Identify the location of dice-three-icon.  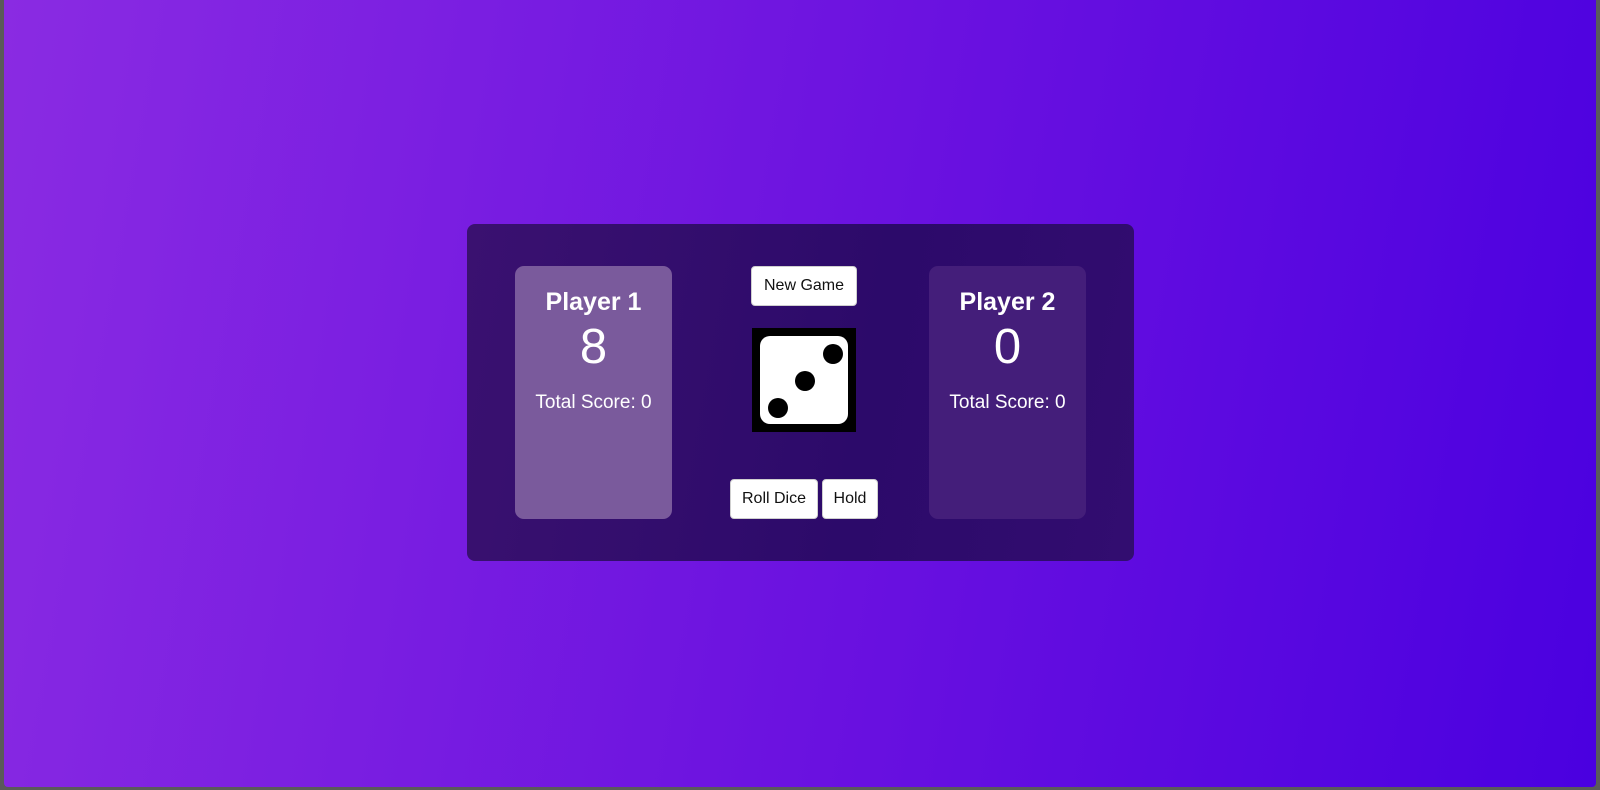
(804, 380).